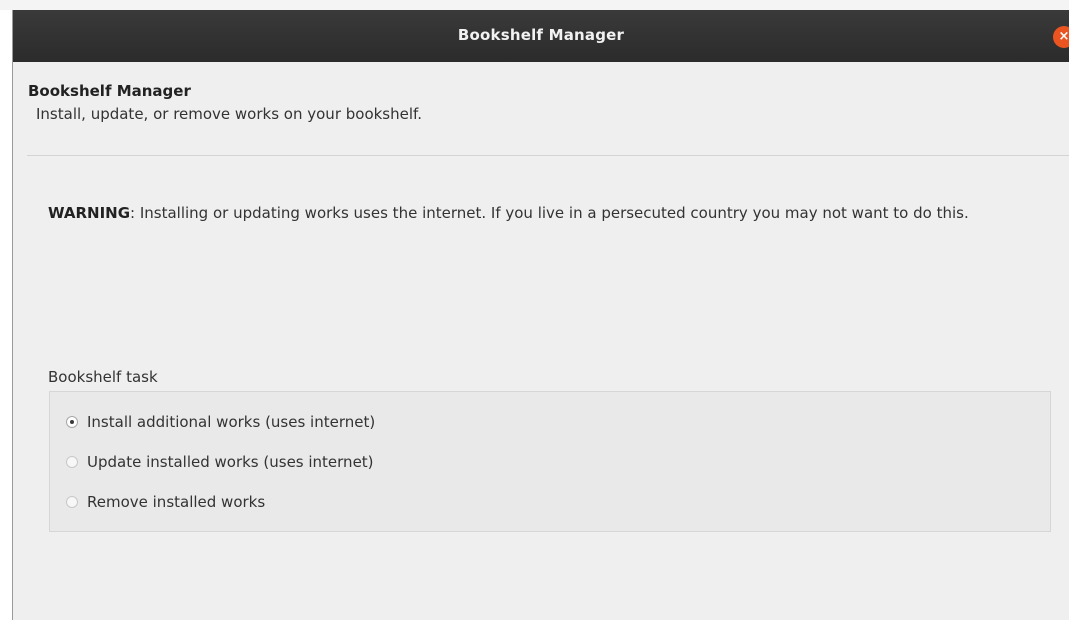 This screenshot has height=620, width=1069. What do you see at coordinates (176, 502) in the screenshot?
I see `radio-remove-label: Remove installed works` at bounding box center [176, 502].